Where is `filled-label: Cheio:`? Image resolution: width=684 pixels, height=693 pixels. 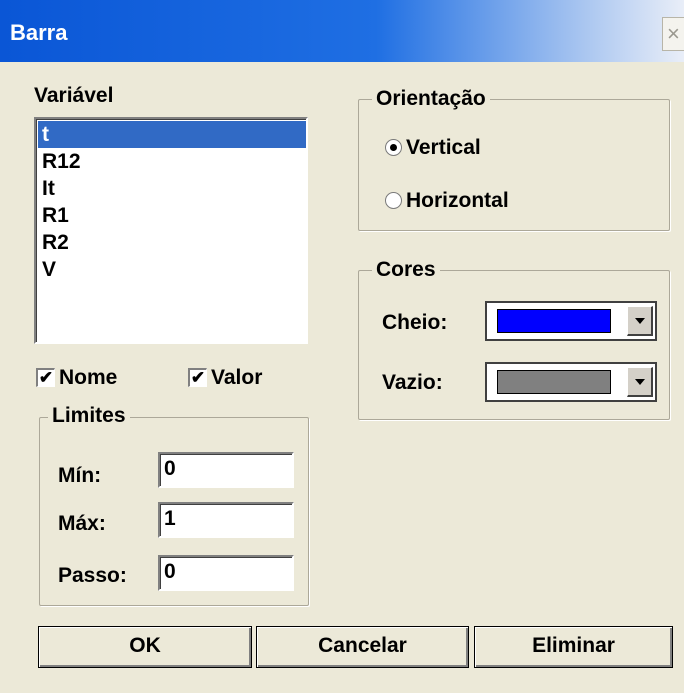
filled-label: Cheio: is located at coordinates (415, 322).